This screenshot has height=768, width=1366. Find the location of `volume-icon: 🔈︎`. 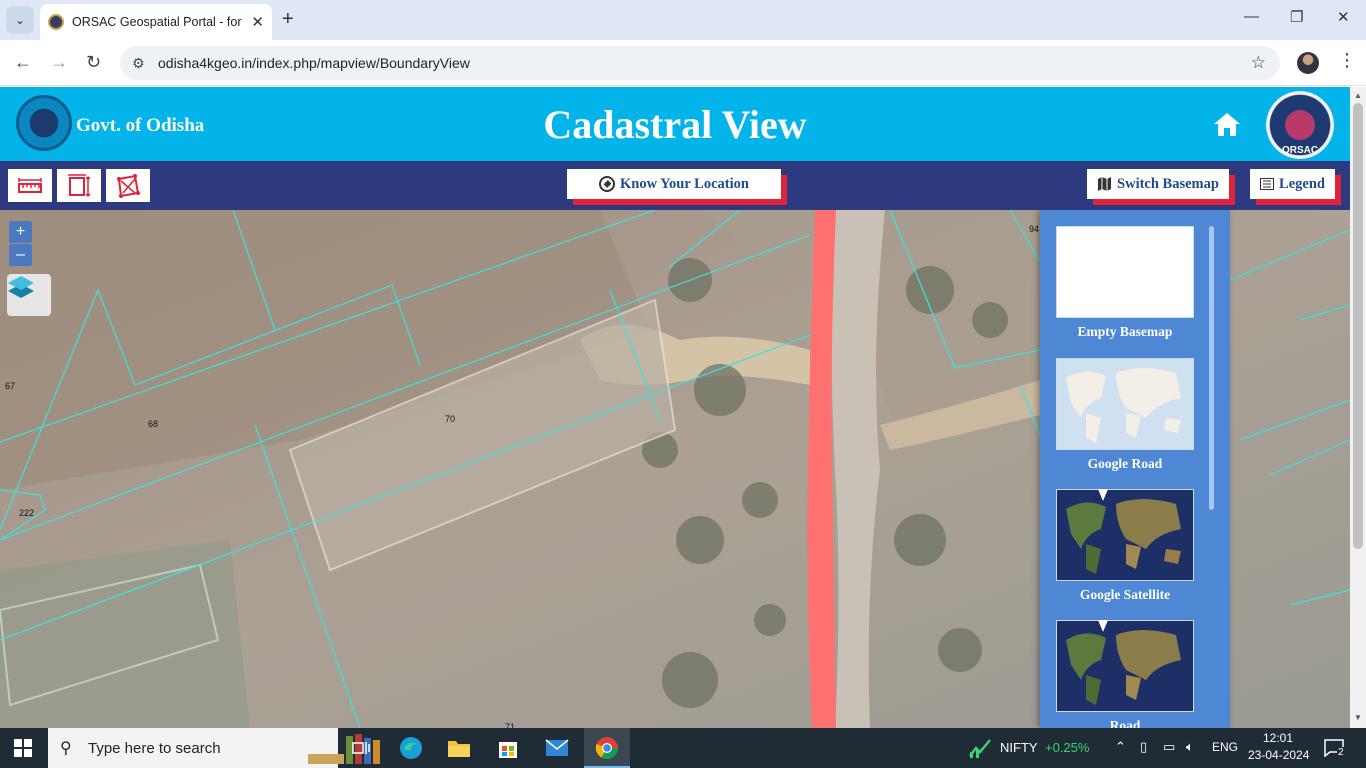

volume-icon: 🔈︎ is located at coordinates (1190, 747).